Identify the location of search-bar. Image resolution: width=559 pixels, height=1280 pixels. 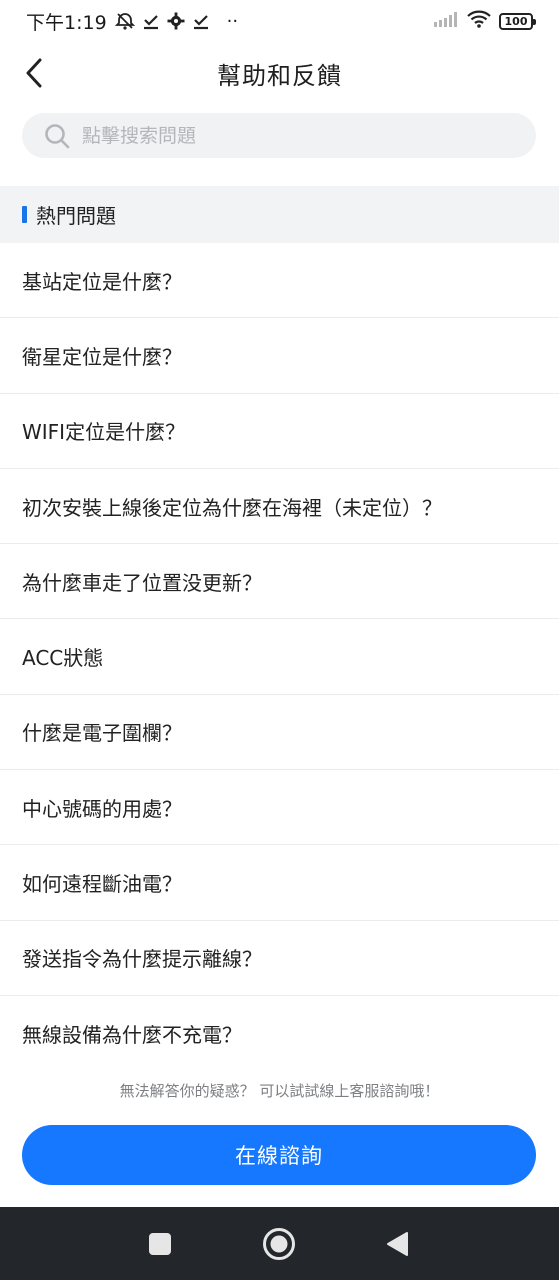
(279, 135).